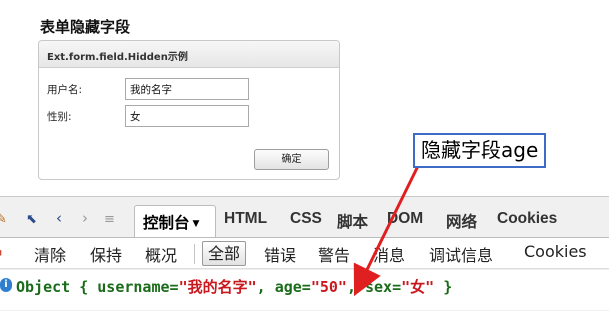 This screenshot has height=311, width=609. What do you see at coordinates (405, 219) in the screenshot?
I see `tab-dom: DOM` at bounding box center [405, 219].